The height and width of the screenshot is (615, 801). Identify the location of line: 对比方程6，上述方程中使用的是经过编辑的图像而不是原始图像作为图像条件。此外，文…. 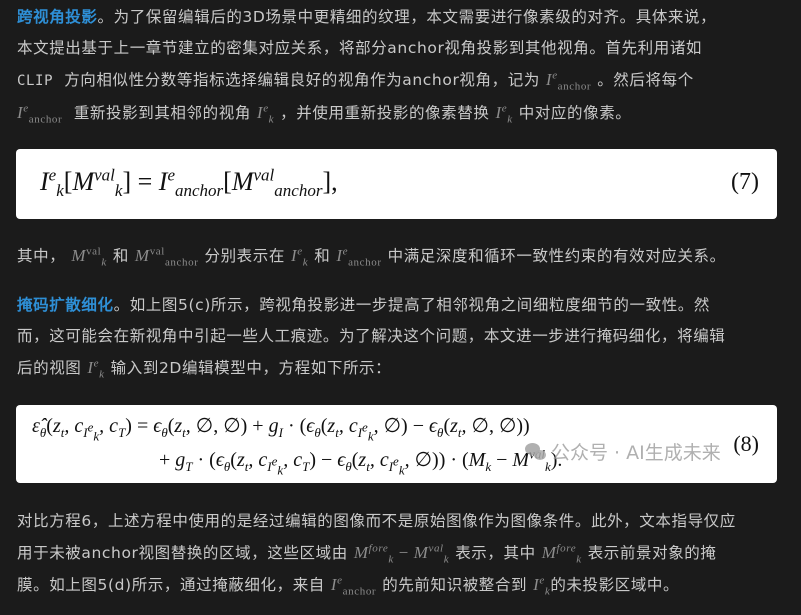
(399, 521).